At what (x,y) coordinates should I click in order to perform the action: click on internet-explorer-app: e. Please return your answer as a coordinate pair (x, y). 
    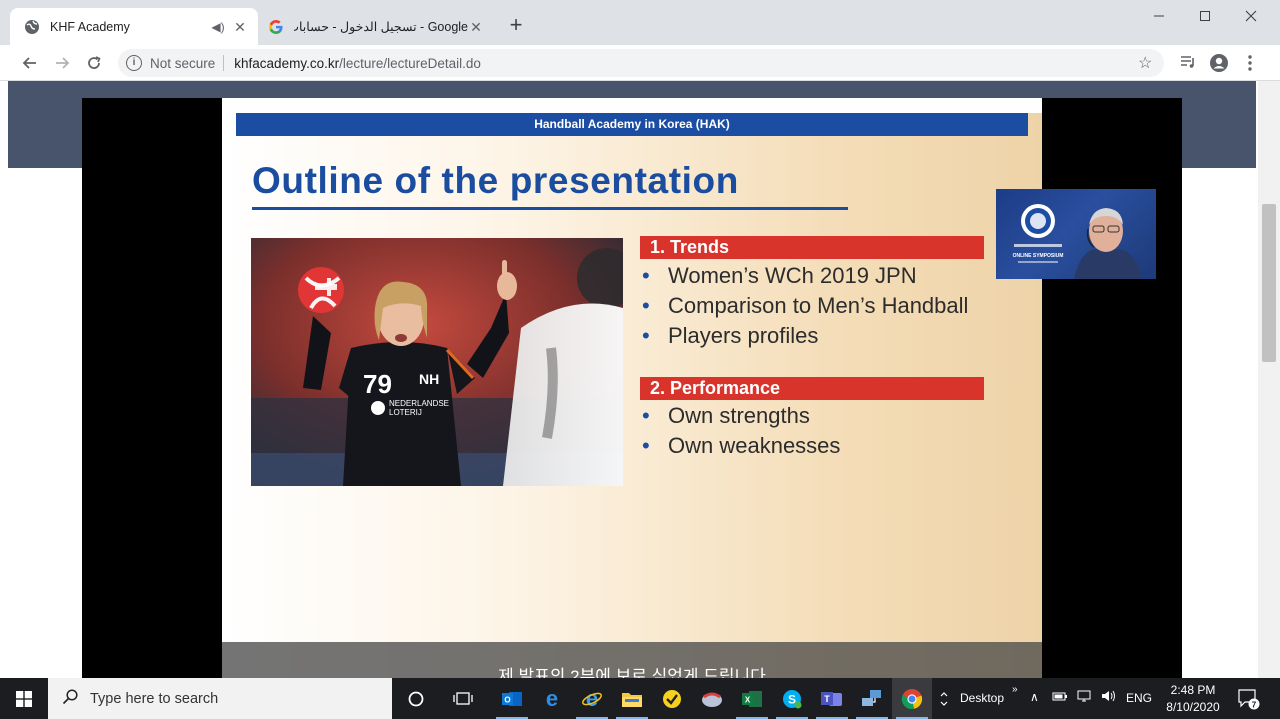
    Looking at the image, I should click on (592, 698).